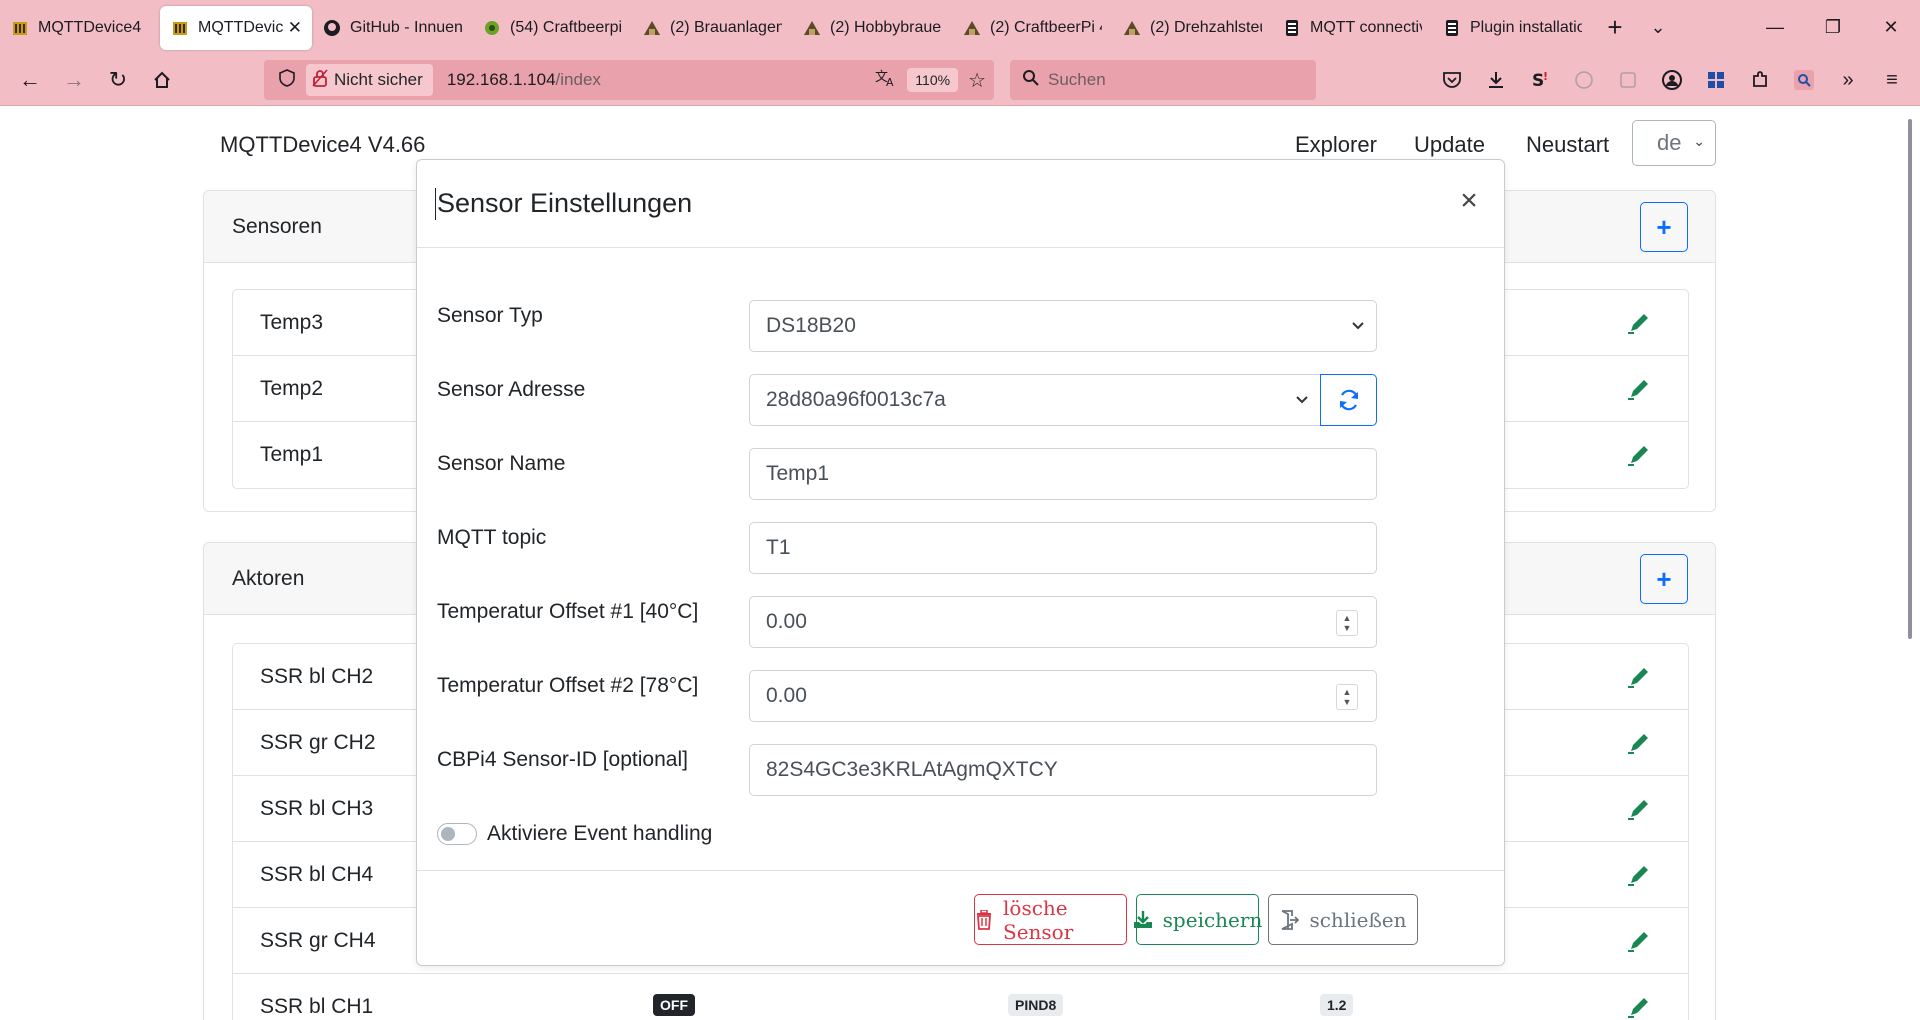 The height and width of the screenshot is (1020, 1920). What do you see at coordinates (1892, 80) in the screenshot?
I see `menu-hamburger-icon: ≡` at bounding box center [1892, 80].